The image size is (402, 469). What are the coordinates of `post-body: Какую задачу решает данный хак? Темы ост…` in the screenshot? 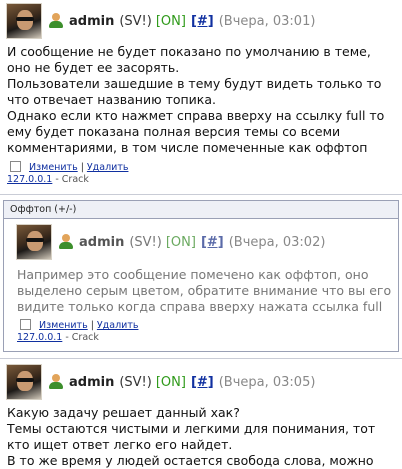 It's located at (201, 437).